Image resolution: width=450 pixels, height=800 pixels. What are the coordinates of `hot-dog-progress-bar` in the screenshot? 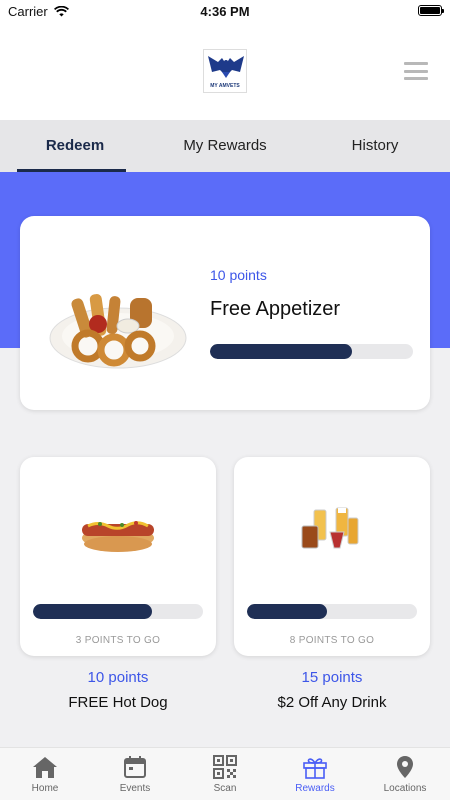 It's located at (118, 611).